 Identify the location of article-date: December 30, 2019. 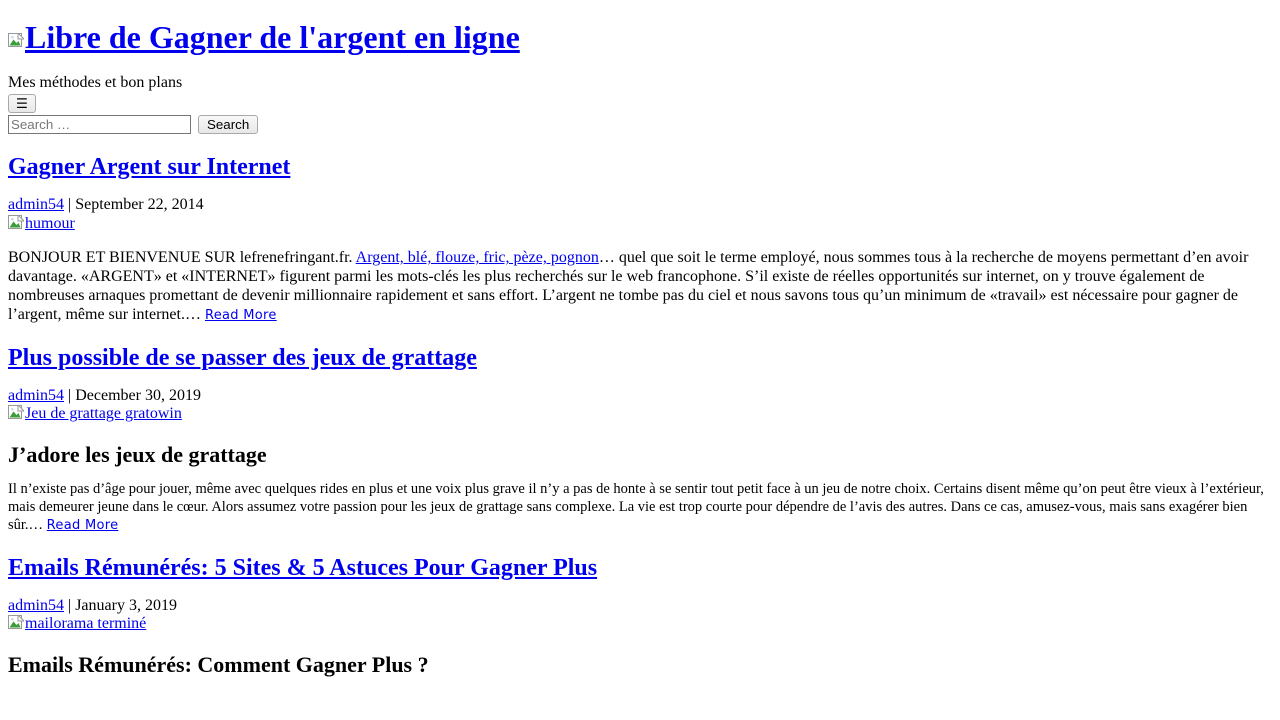
(138, 395).